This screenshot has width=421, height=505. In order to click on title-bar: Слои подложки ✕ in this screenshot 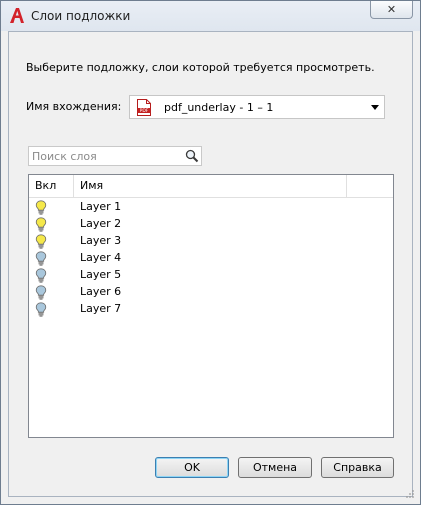, I will do `click(210, 16)`.